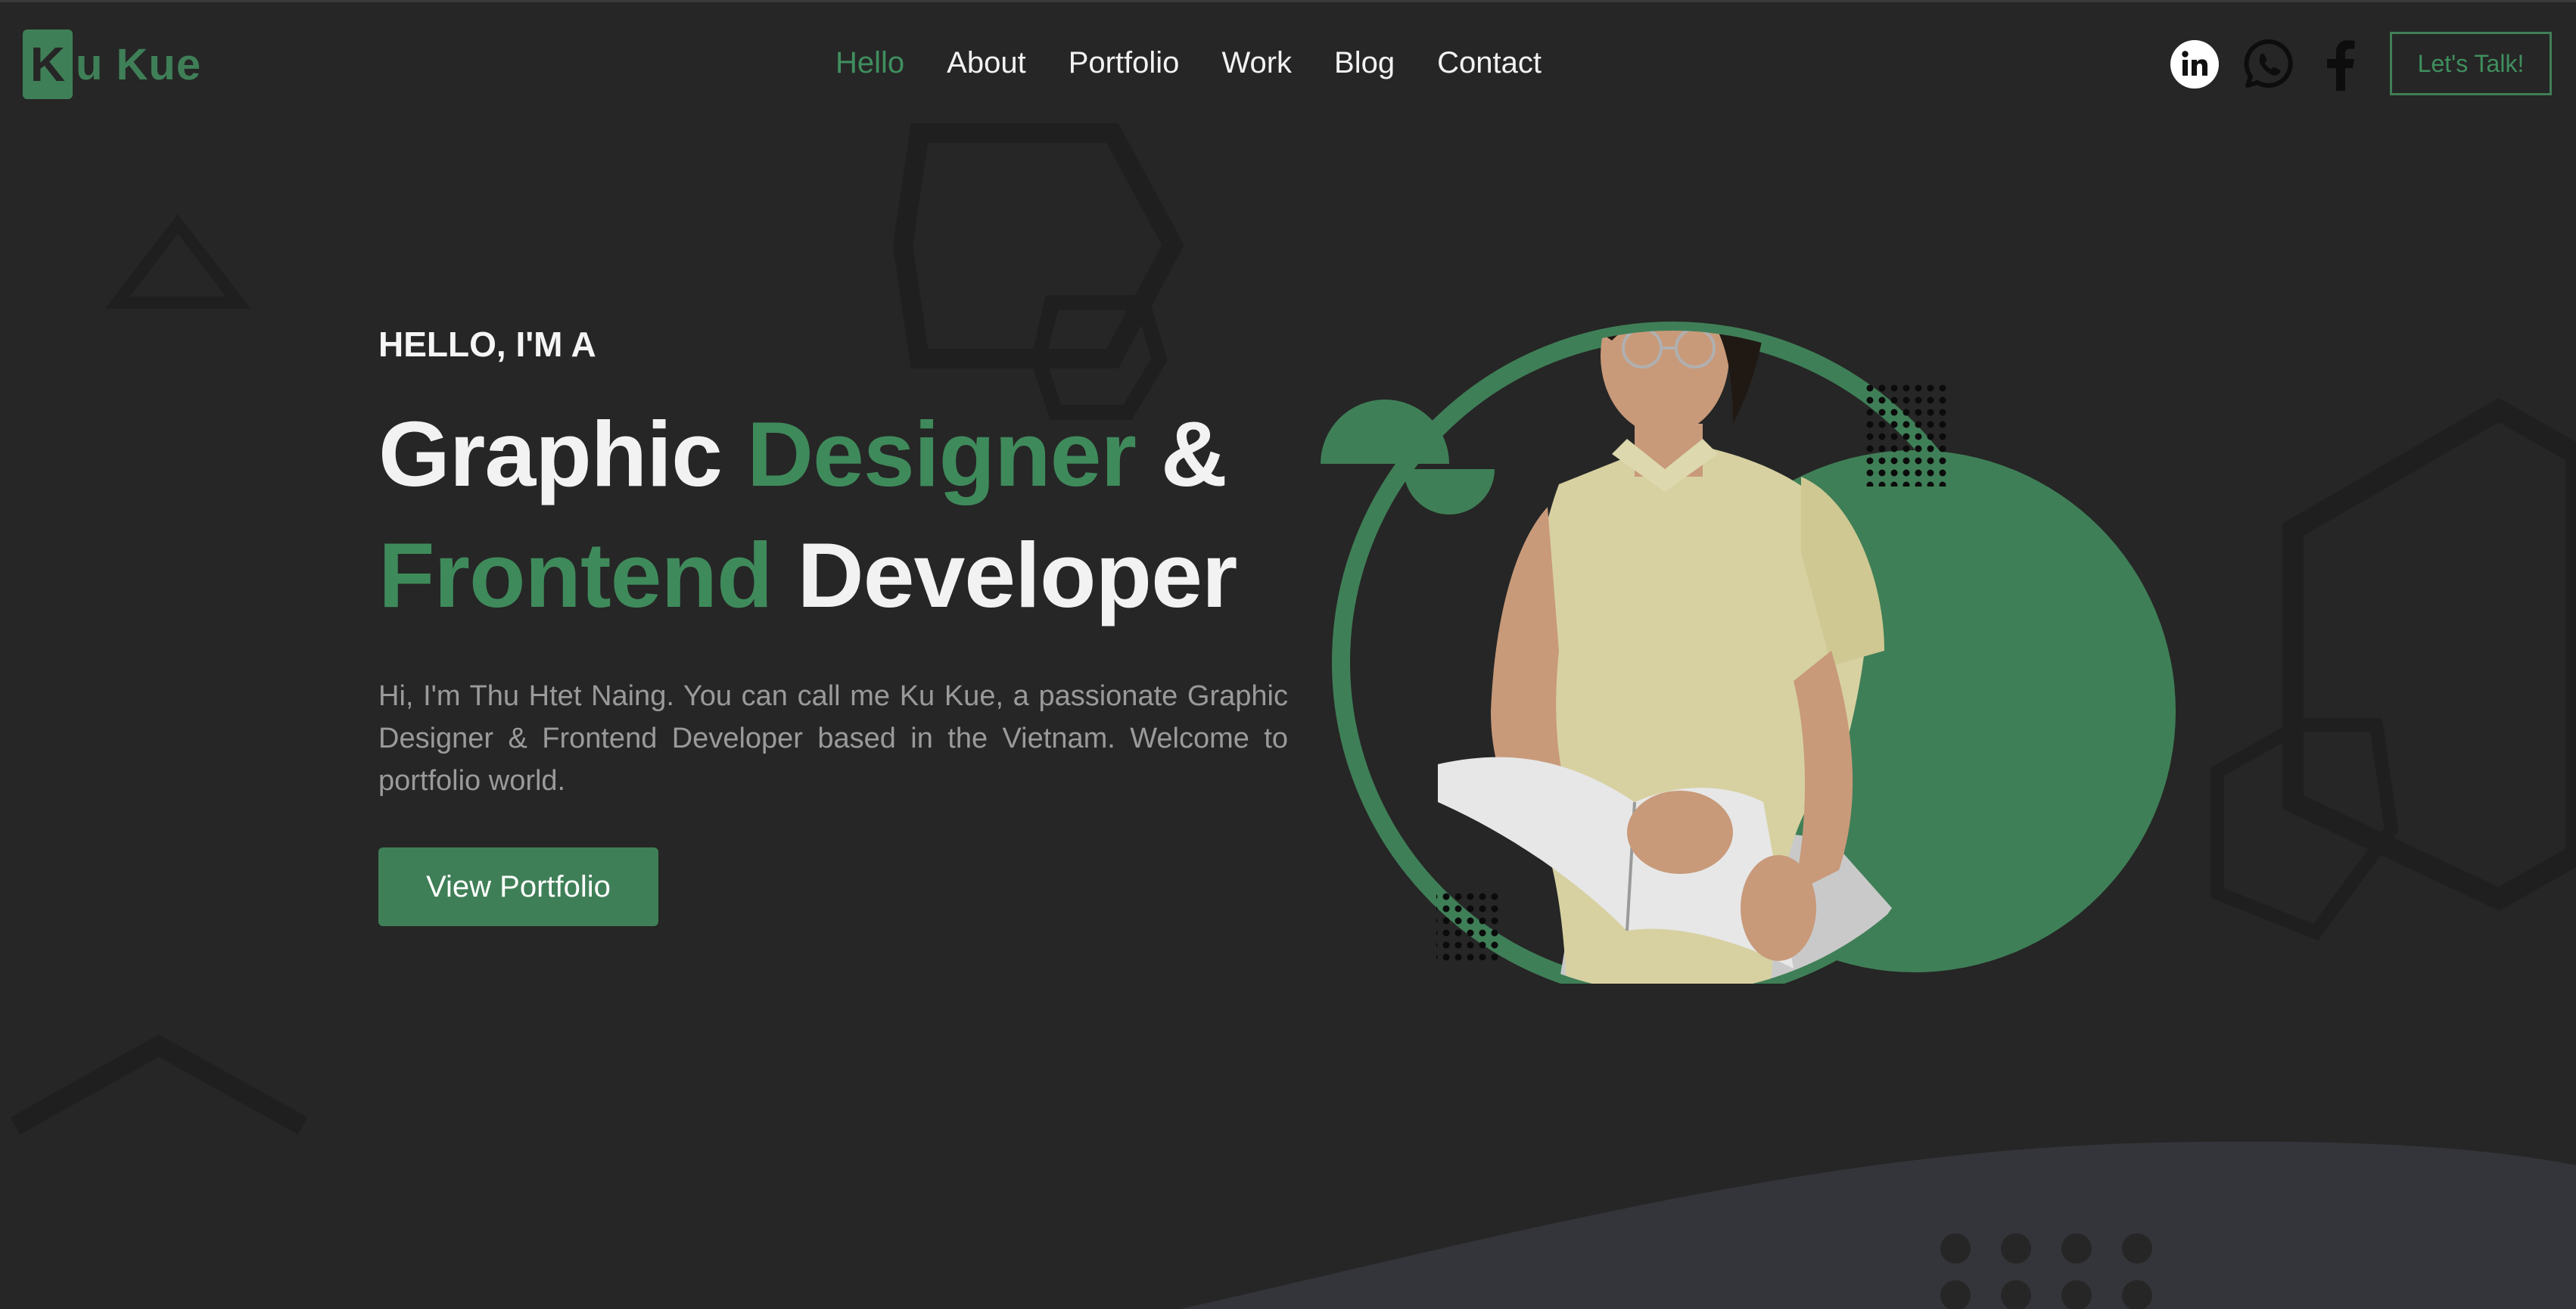  Describe the element at coordinates (1256, 63) in the screenshot. I see `nav-item-work: Work` at that location.